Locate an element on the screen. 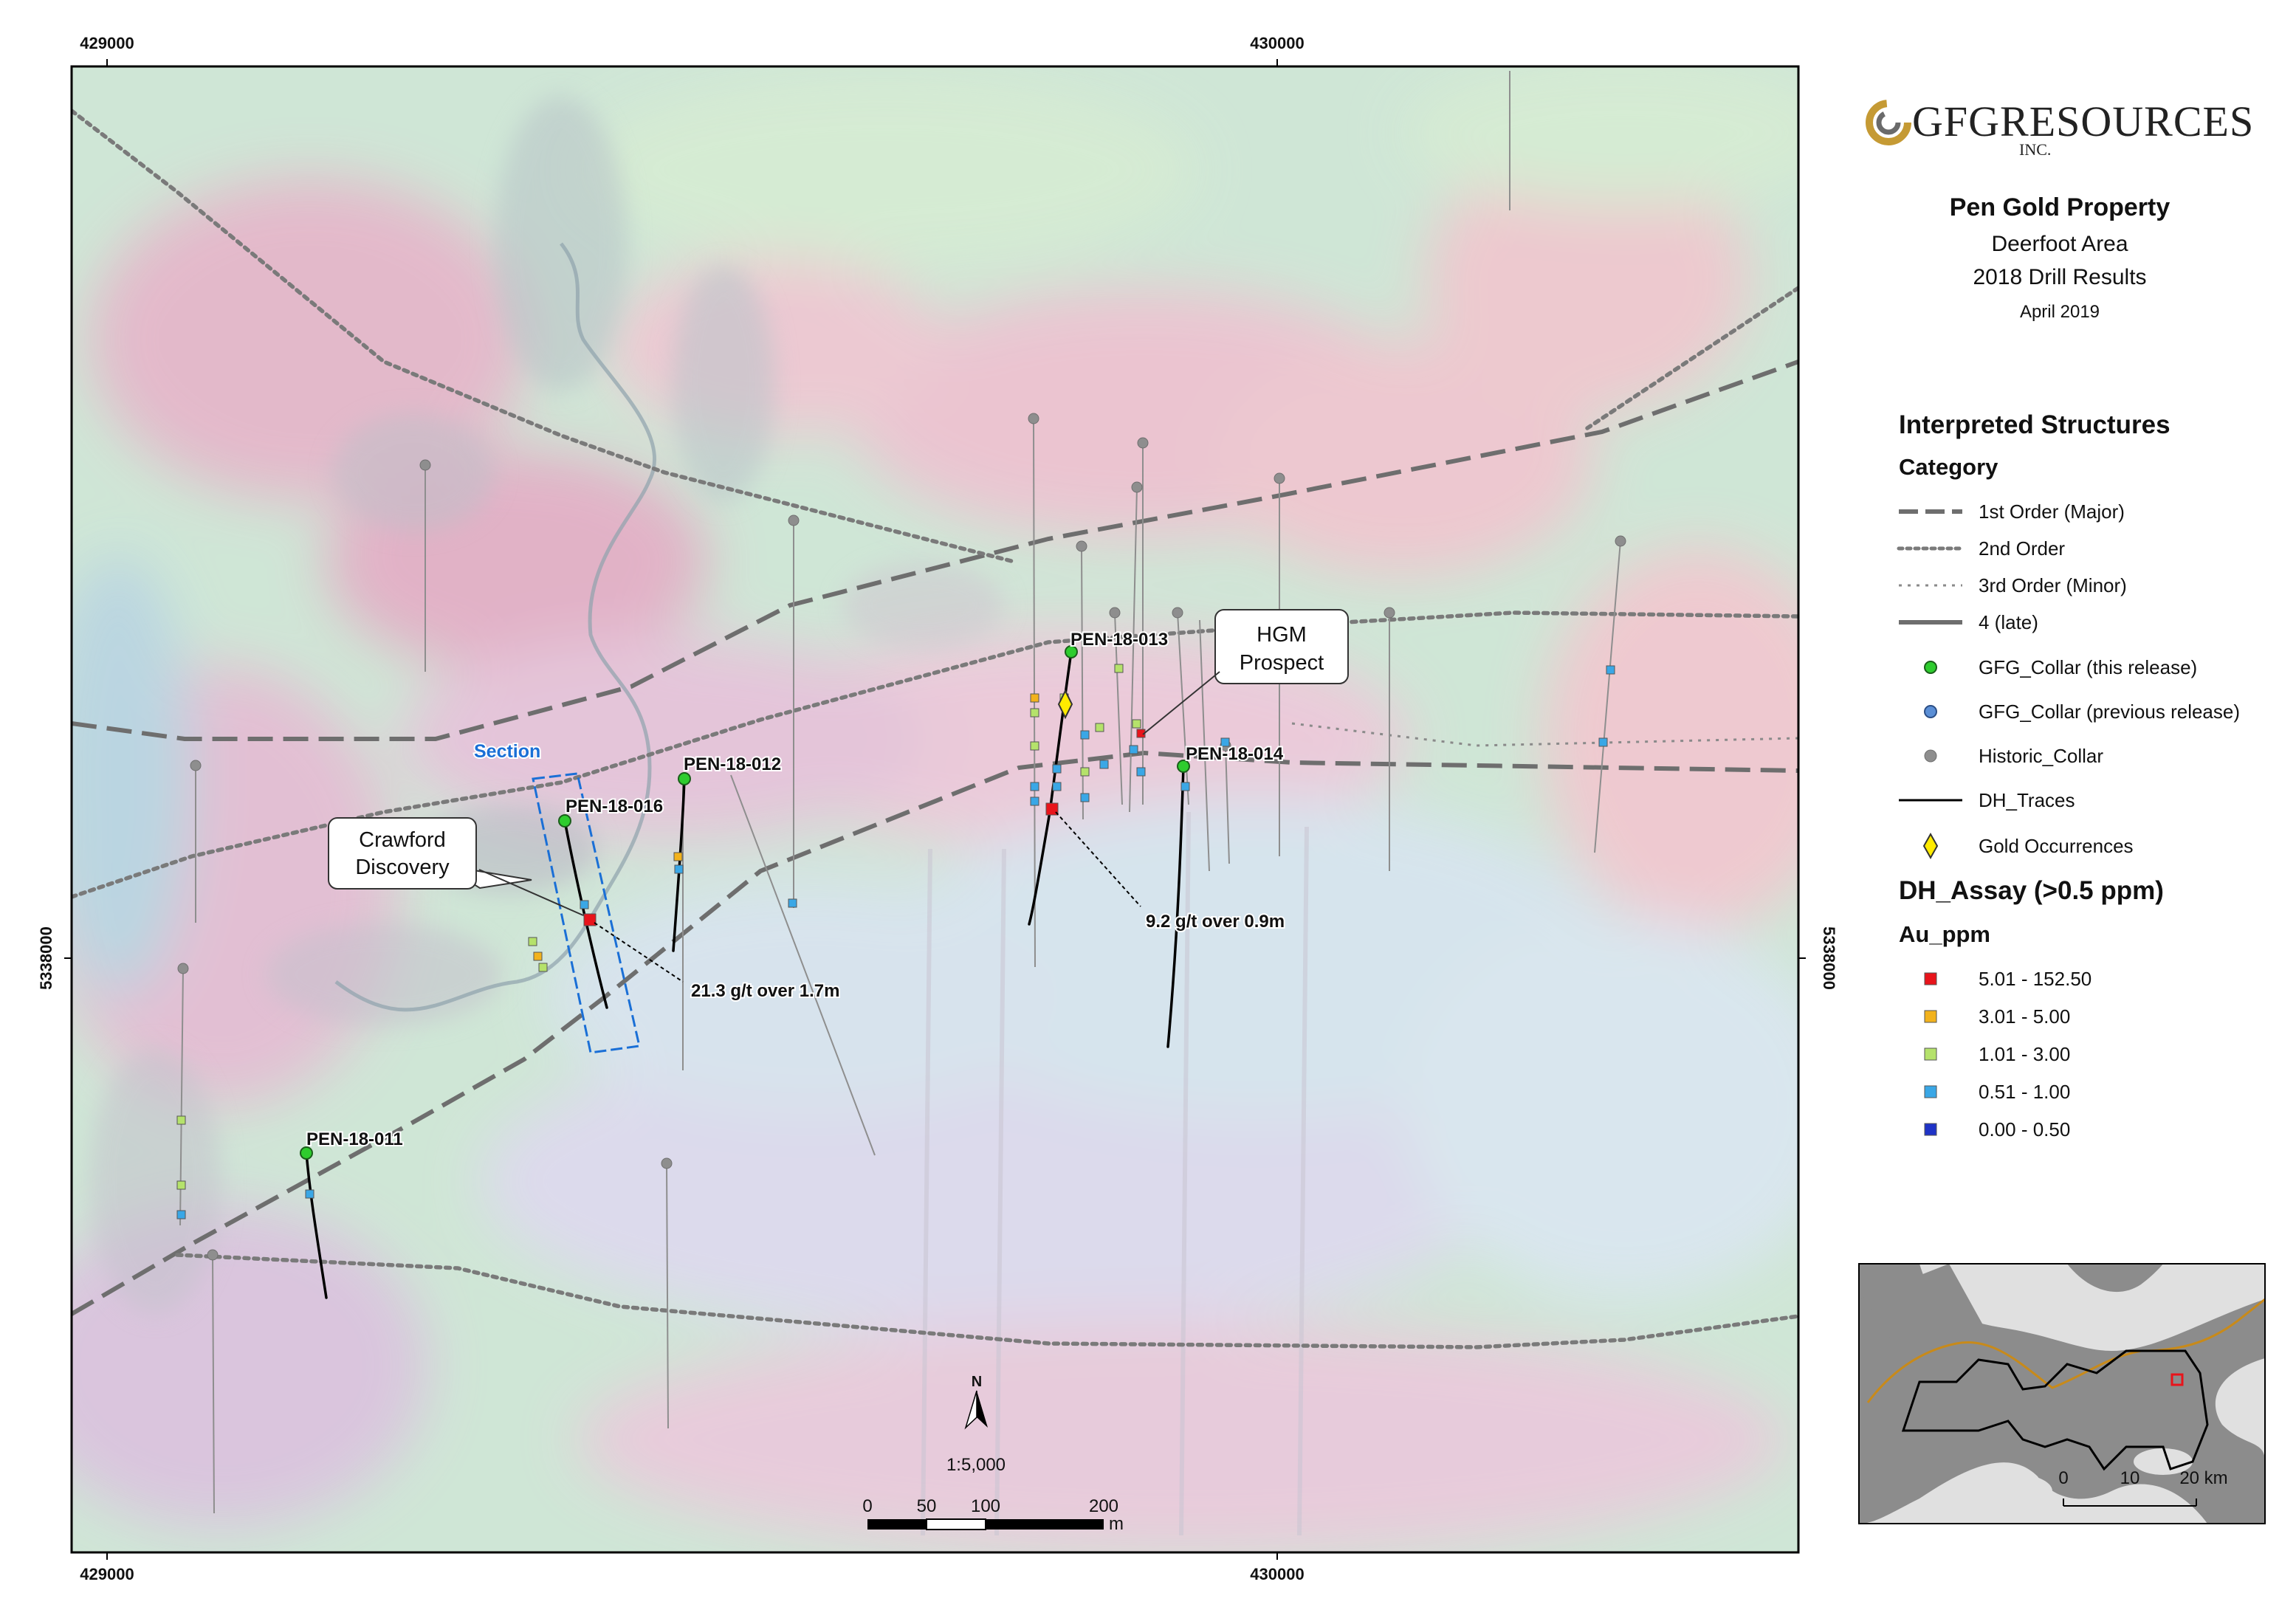 The width and height of the screenshot is (2296, 1624). map-title: Pen Gold Property is located at coordinates (2060, 207).